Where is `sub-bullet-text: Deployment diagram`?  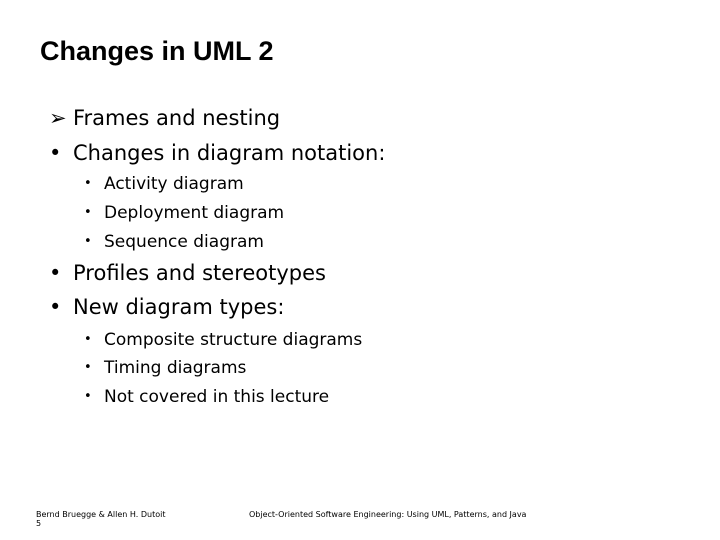
sub-bullet-text: Deployment diagram is located at coordinates (194, 213).